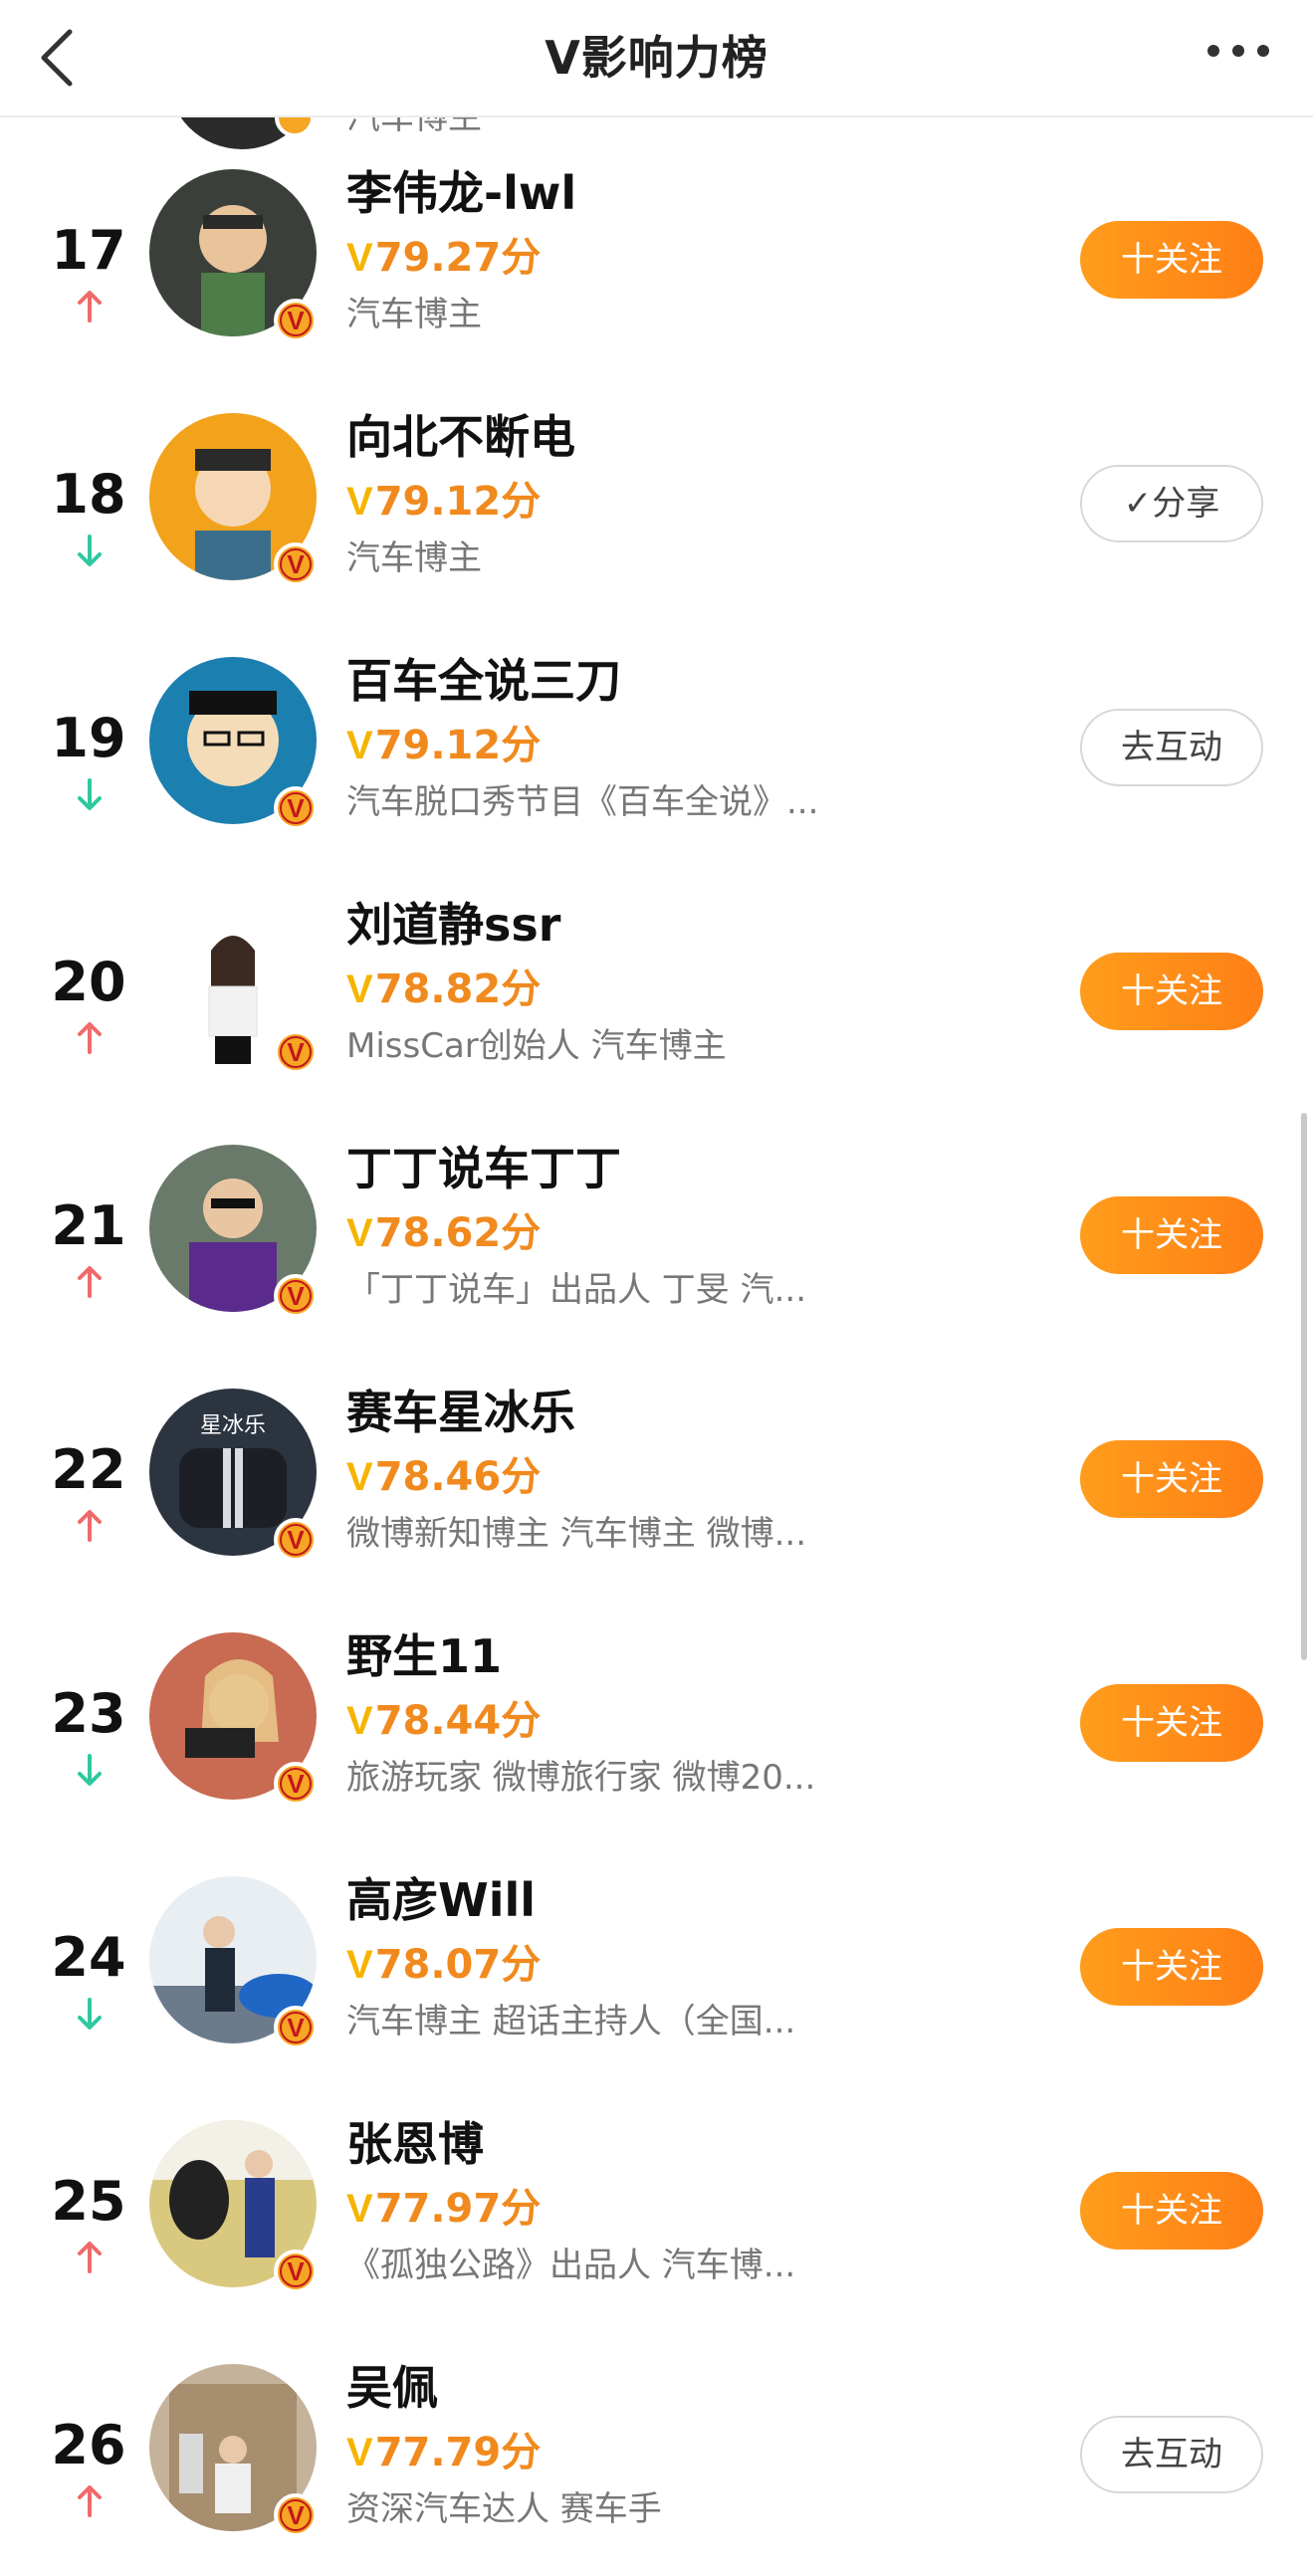  What do you see at coordinates (460, 1409) in the screenshot?
I see `user-name: 赛车星冰乐` at bounding box center [460, 1409].